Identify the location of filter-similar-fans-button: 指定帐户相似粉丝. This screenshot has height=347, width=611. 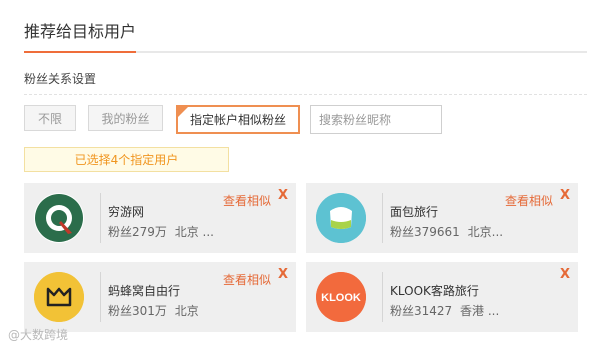
(238, 119).